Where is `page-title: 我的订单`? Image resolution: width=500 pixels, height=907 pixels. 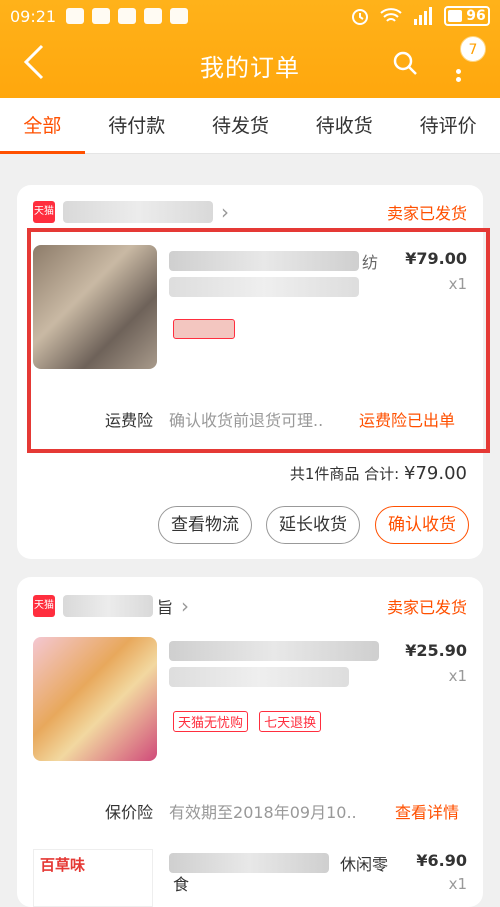 page-title: 我的订单 is located at coordinates (250, 68).